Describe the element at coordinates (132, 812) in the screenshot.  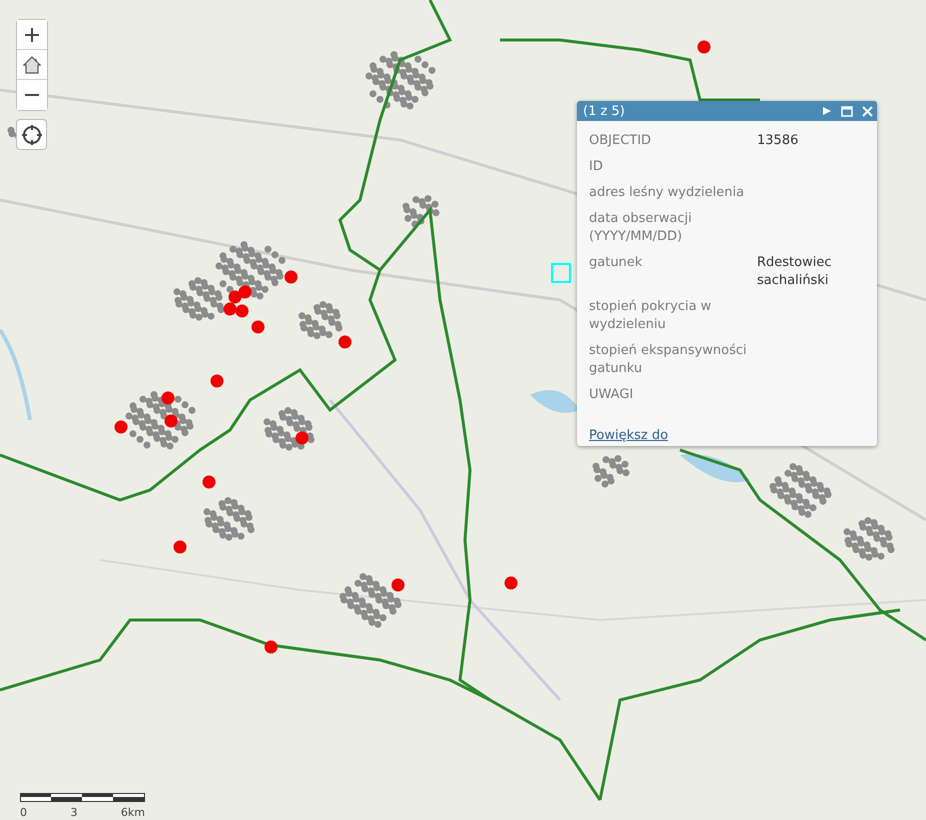
I see `scale-label: 6km` at that location.